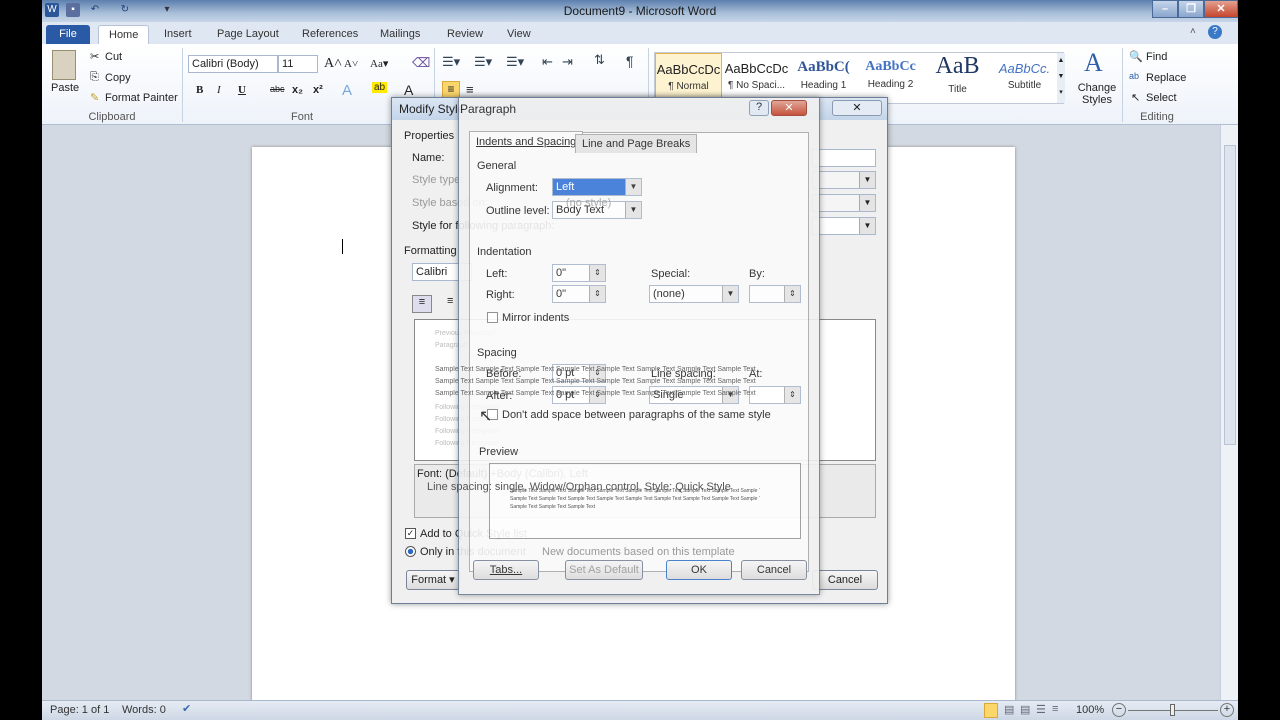 The height and width of the screenshot is (720, 1280). What do you see at coordinates (1055, 709) in the screenshot?
I see `draft-view-icon: ≡` at bounding box center [1055, 709].